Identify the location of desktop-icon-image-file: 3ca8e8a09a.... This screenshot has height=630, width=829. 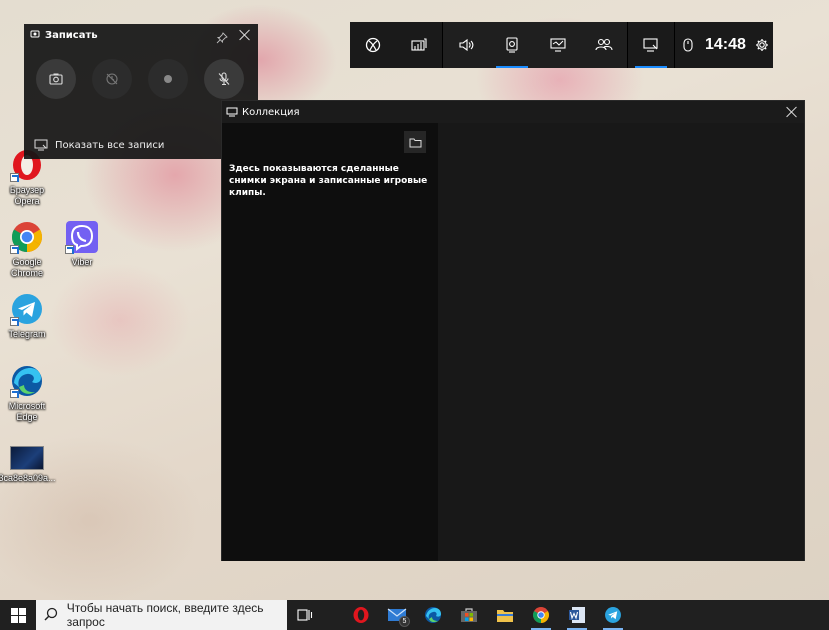
(28, 465).